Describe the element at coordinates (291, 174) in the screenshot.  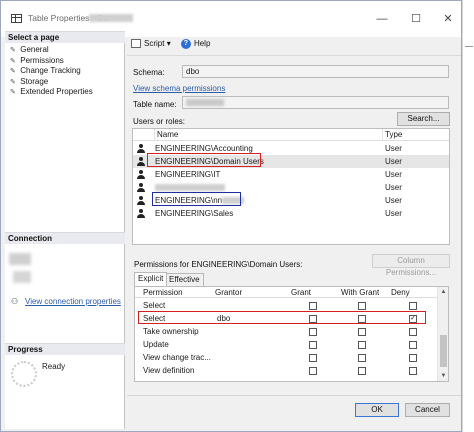
I see `table-row: ENGINEERING\IT User` at that location.